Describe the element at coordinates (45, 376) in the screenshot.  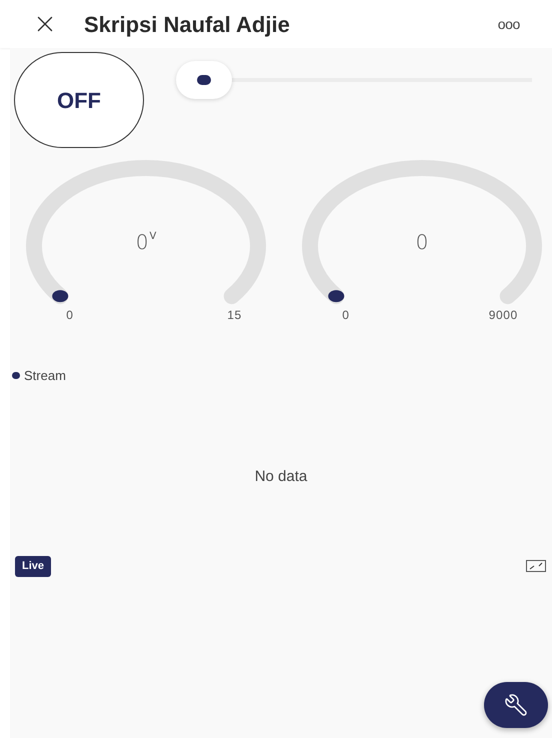
I see `legend-label: Stream` at that location.